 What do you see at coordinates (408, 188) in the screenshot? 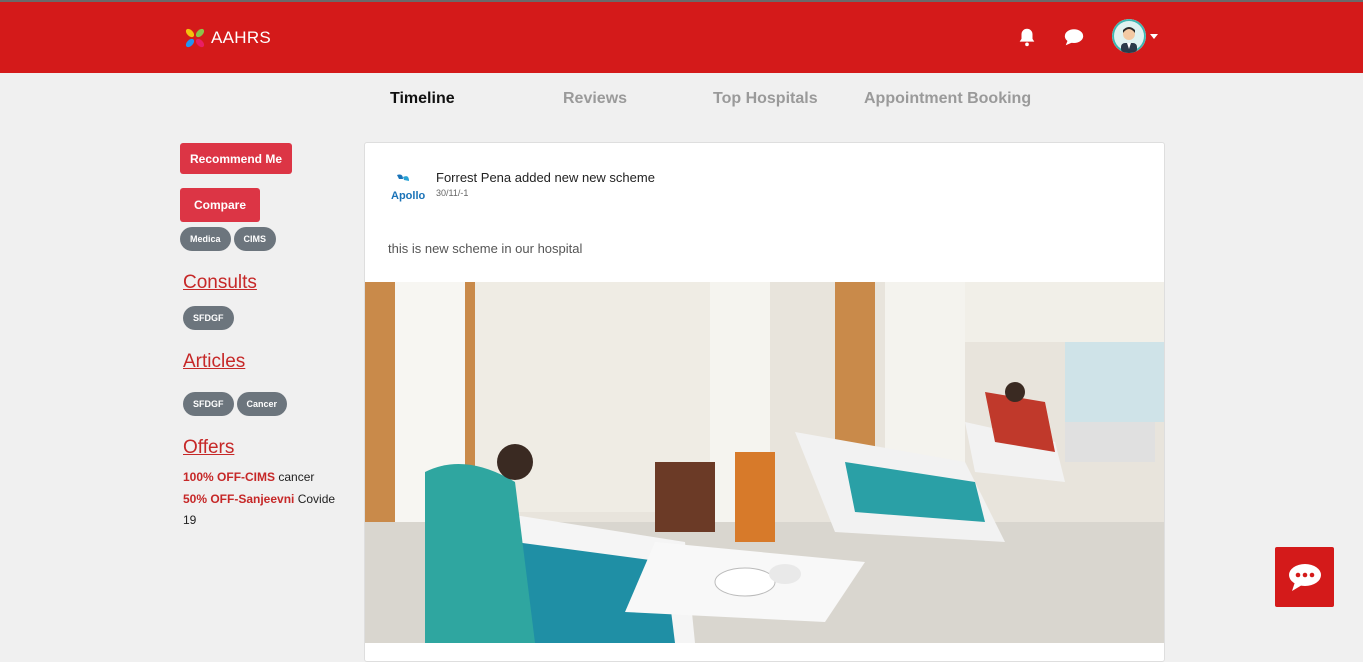
I see `hospital-logo: Apollo` at bounding box center [408, 188].